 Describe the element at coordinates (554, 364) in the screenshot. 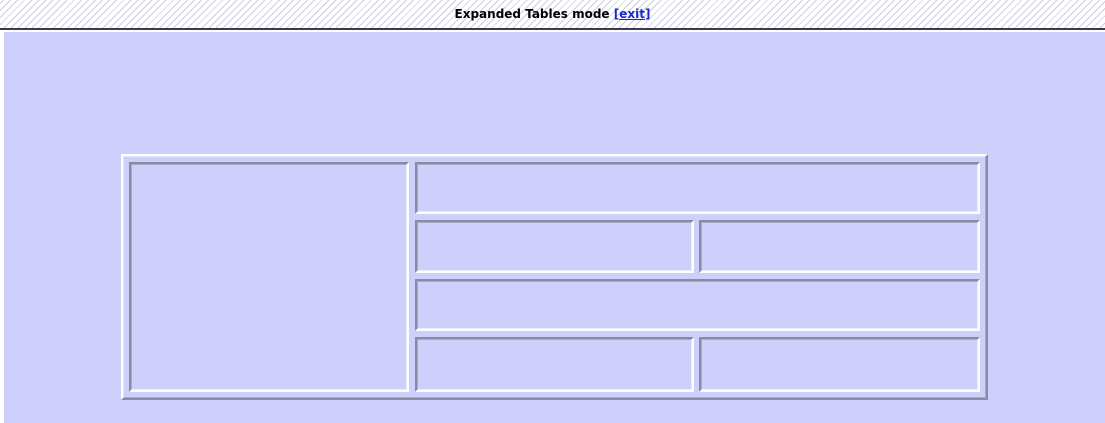

I see `table-cell-row4-left` at that location.